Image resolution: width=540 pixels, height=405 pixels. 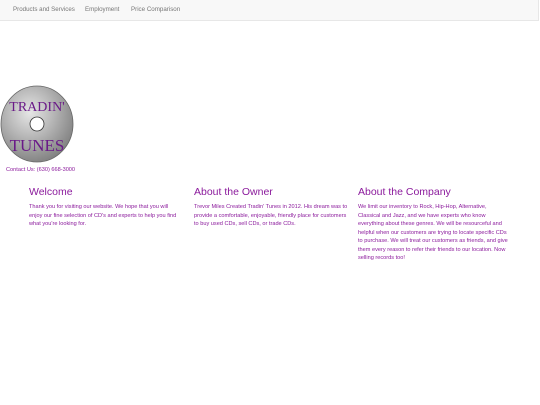 I want to click on logo-text-line2: TUNES, so click(x=37, y=145).